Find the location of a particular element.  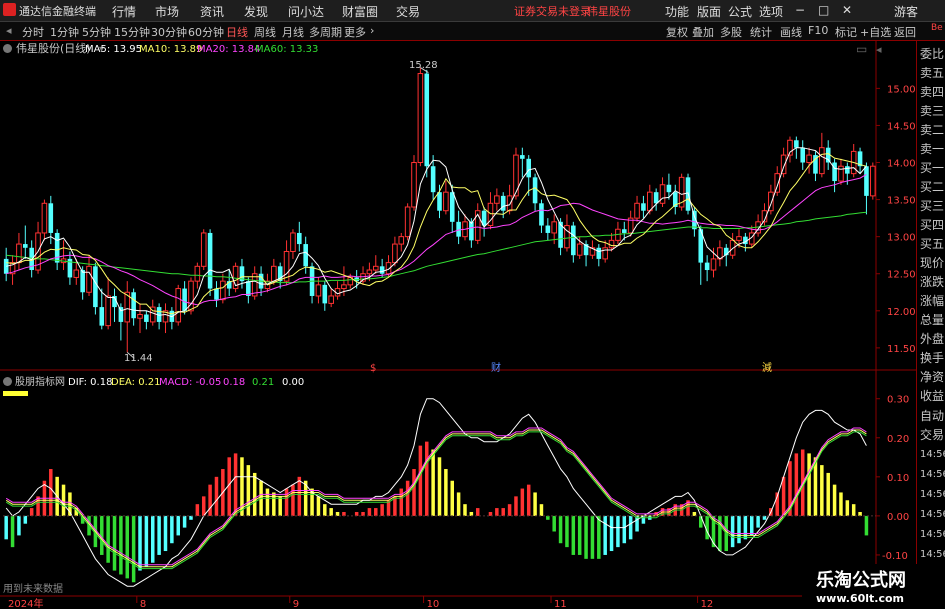

app-title: 通达信金融终端 is located at coordinates (57, 11).